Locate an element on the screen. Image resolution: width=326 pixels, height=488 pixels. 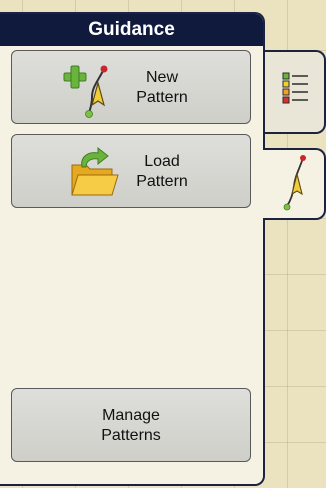
manage-patterns-label: Manage Patterns is located at coordinates (131, 425).